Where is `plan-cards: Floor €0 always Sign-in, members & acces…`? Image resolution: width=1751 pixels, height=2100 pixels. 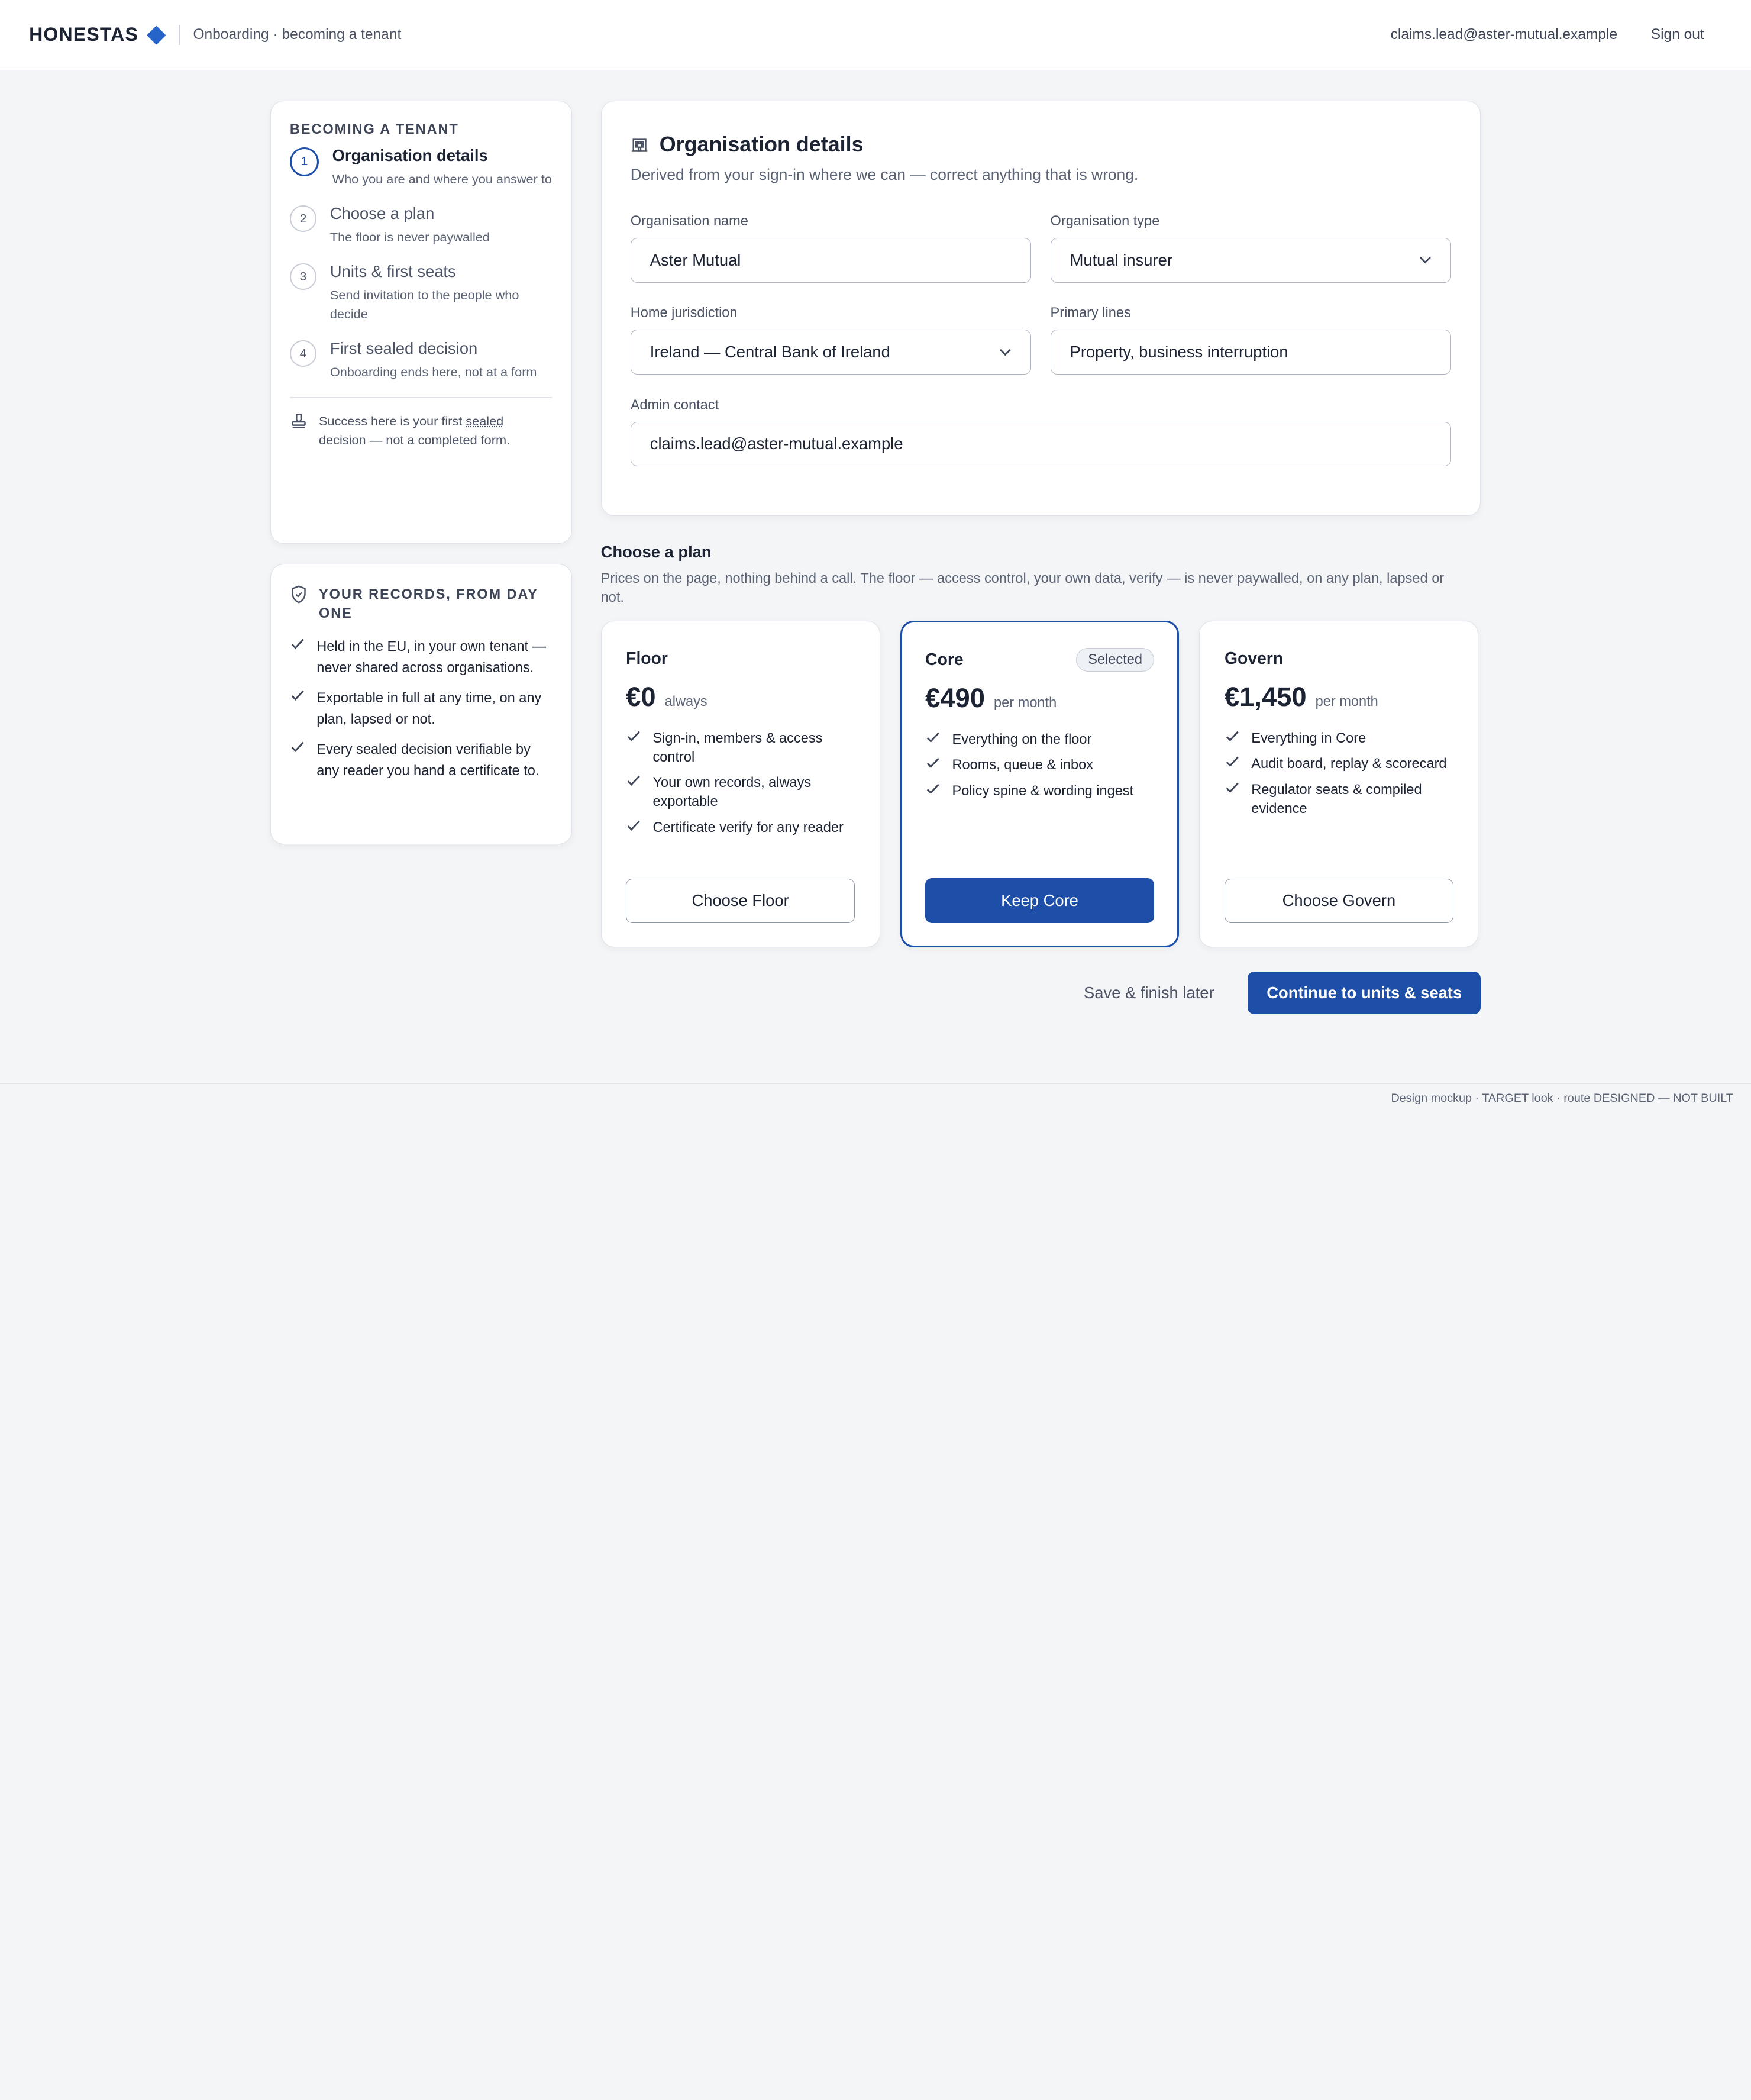 plan-cards: Floor €0 always Sign-in, members & acces… is located at coordinates (1040, 784).